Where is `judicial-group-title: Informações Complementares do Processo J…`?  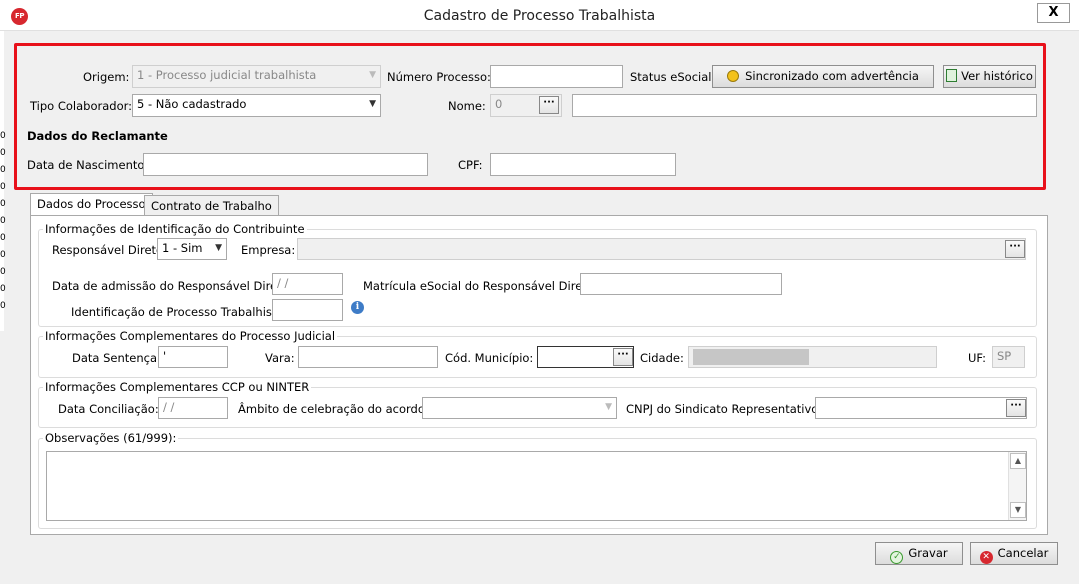
judicial-group-title: Informações Complementares do Processo J… is located at coordinates (190, 336).